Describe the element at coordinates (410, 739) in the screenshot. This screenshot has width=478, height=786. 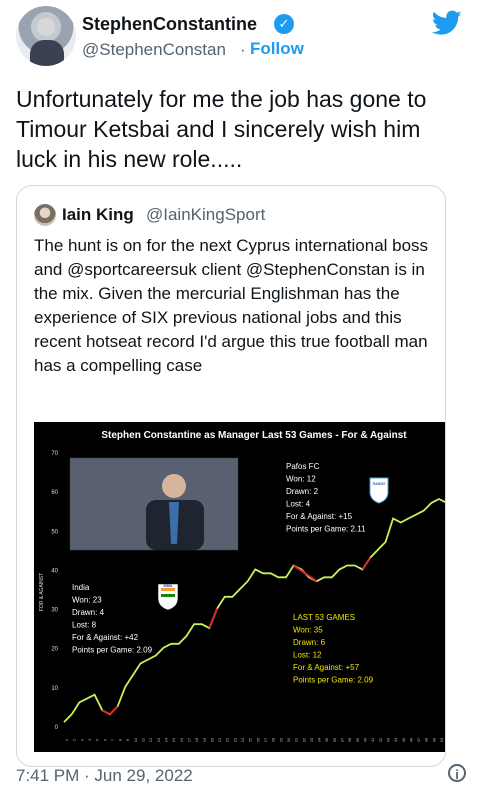
I see `x-tick-label: 46` at that location.